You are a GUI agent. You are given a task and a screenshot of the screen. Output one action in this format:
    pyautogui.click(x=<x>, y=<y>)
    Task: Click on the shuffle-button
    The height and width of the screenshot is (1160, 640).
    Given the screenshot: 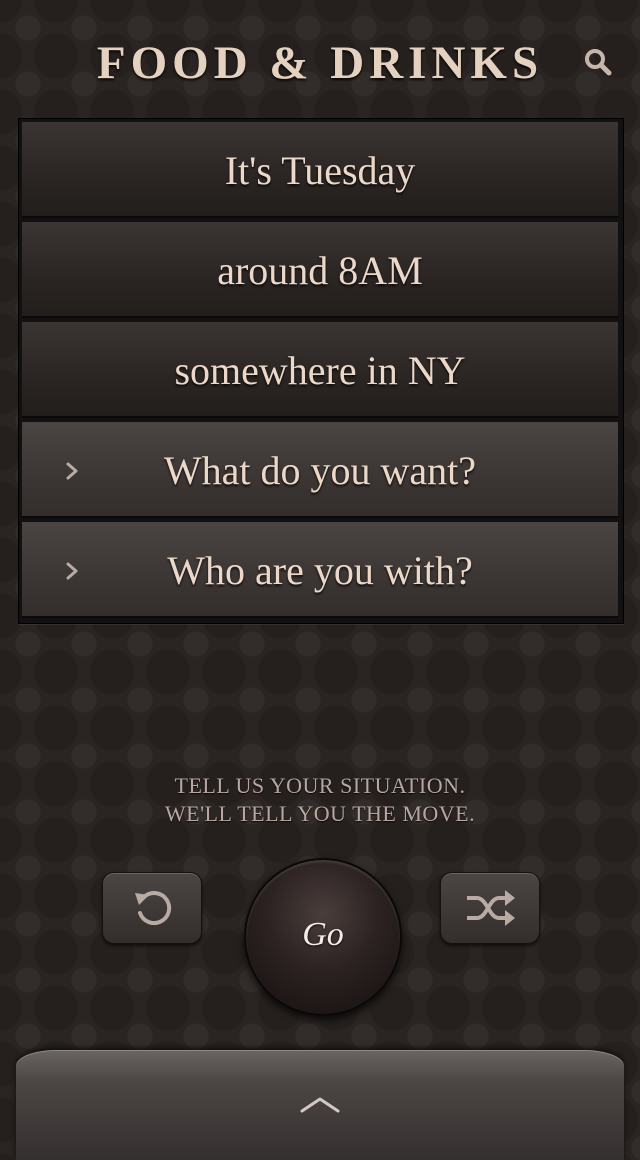 What is the action you would take?
    pyautogui.click(x=490, y=908)
    